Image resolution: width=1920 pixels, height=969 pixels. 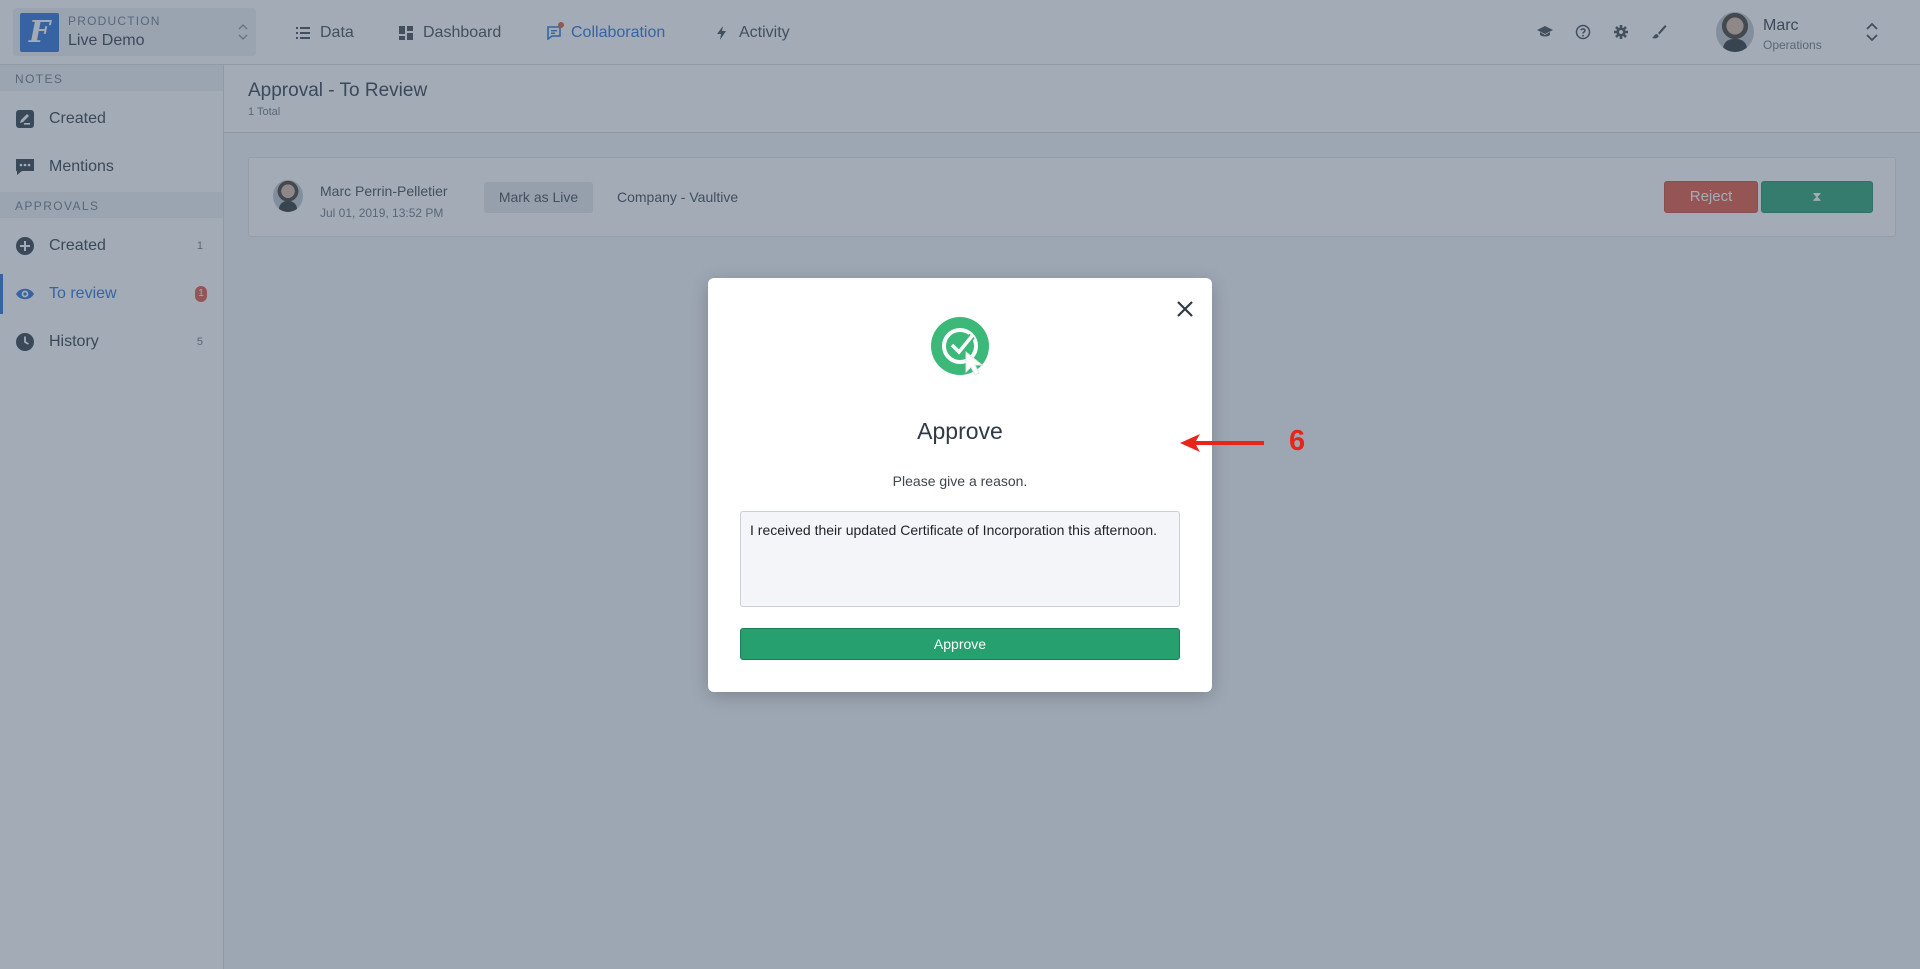 I want to click on close-icon, so click(x=1185, y=309).